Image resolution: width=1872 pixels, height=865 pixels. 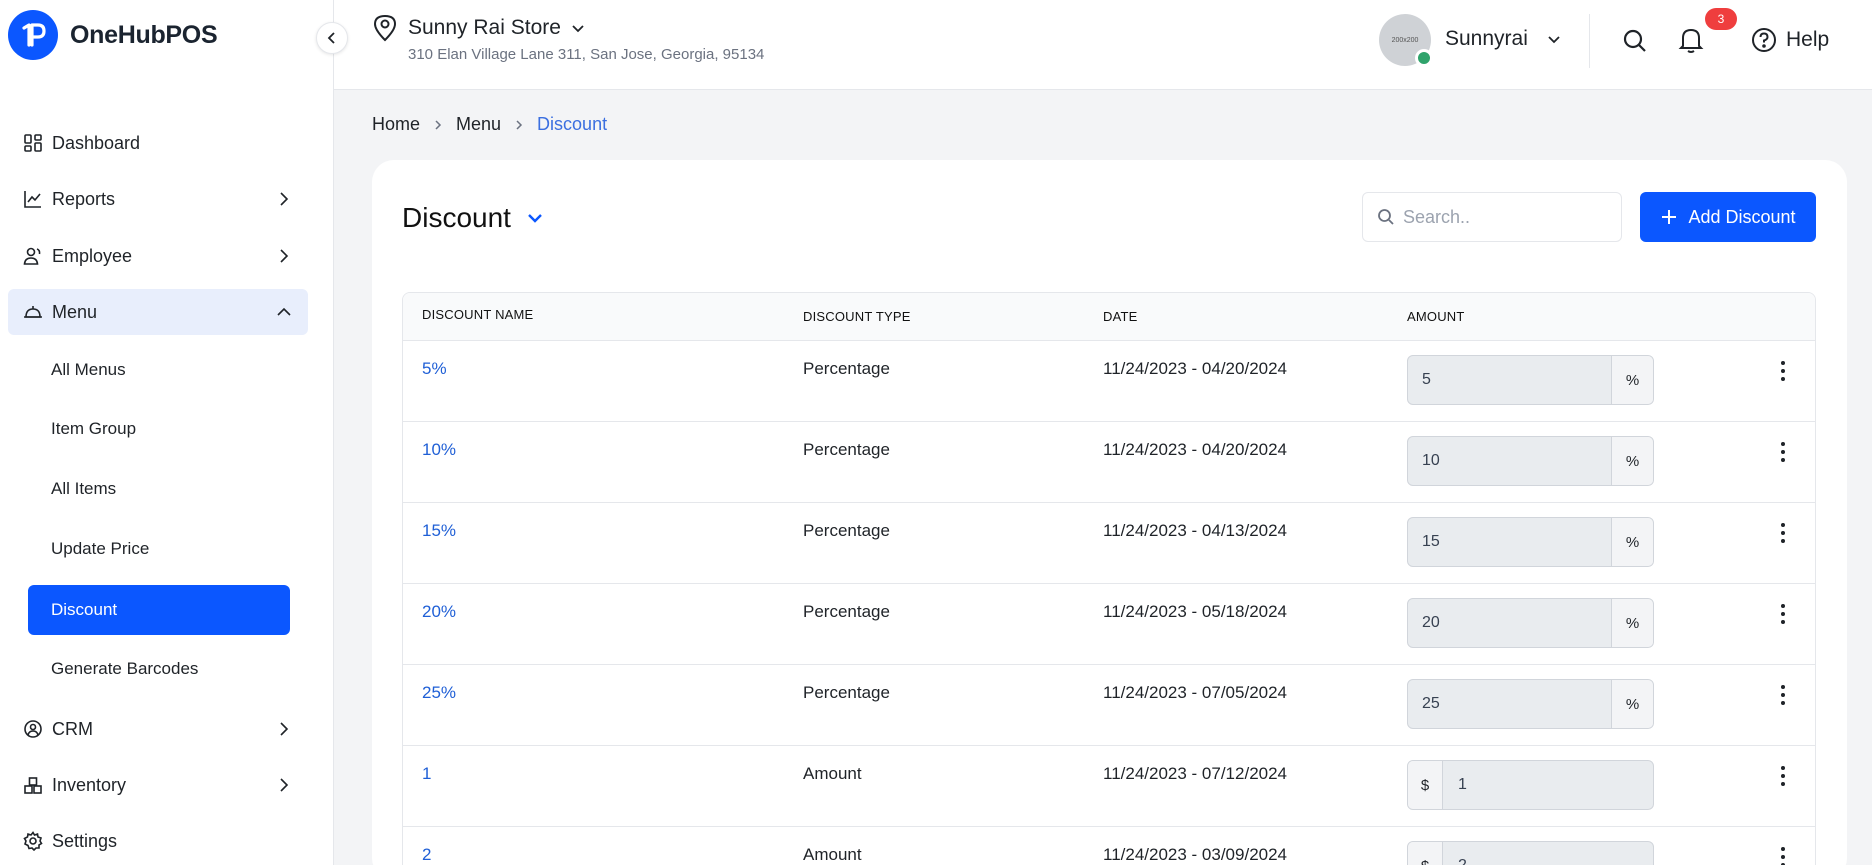 What do you see at coordinates (1632, 461) in the screenshot?
I see `amount-unit: %` at bounding box center [1632, 461].